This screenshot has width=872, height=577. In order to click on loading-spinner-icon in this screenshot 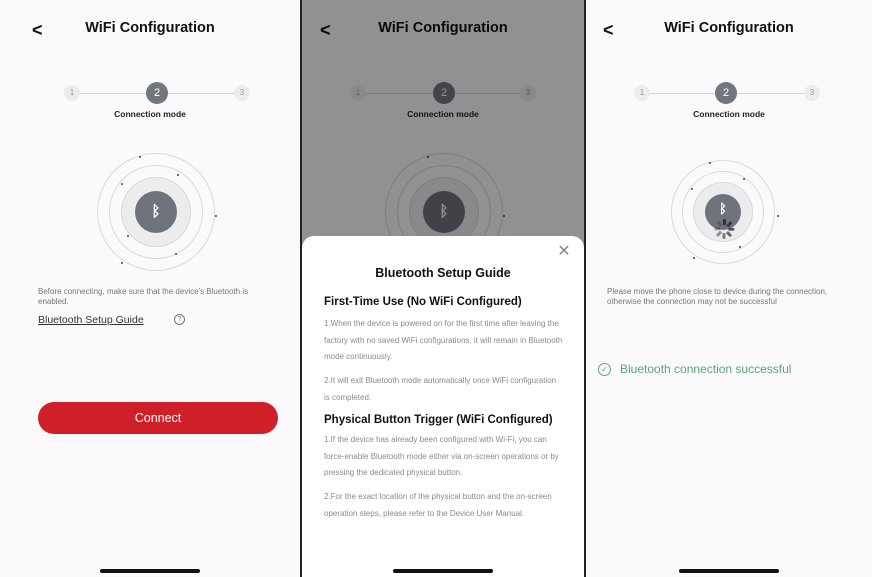, I will do `click(724, 229)`.